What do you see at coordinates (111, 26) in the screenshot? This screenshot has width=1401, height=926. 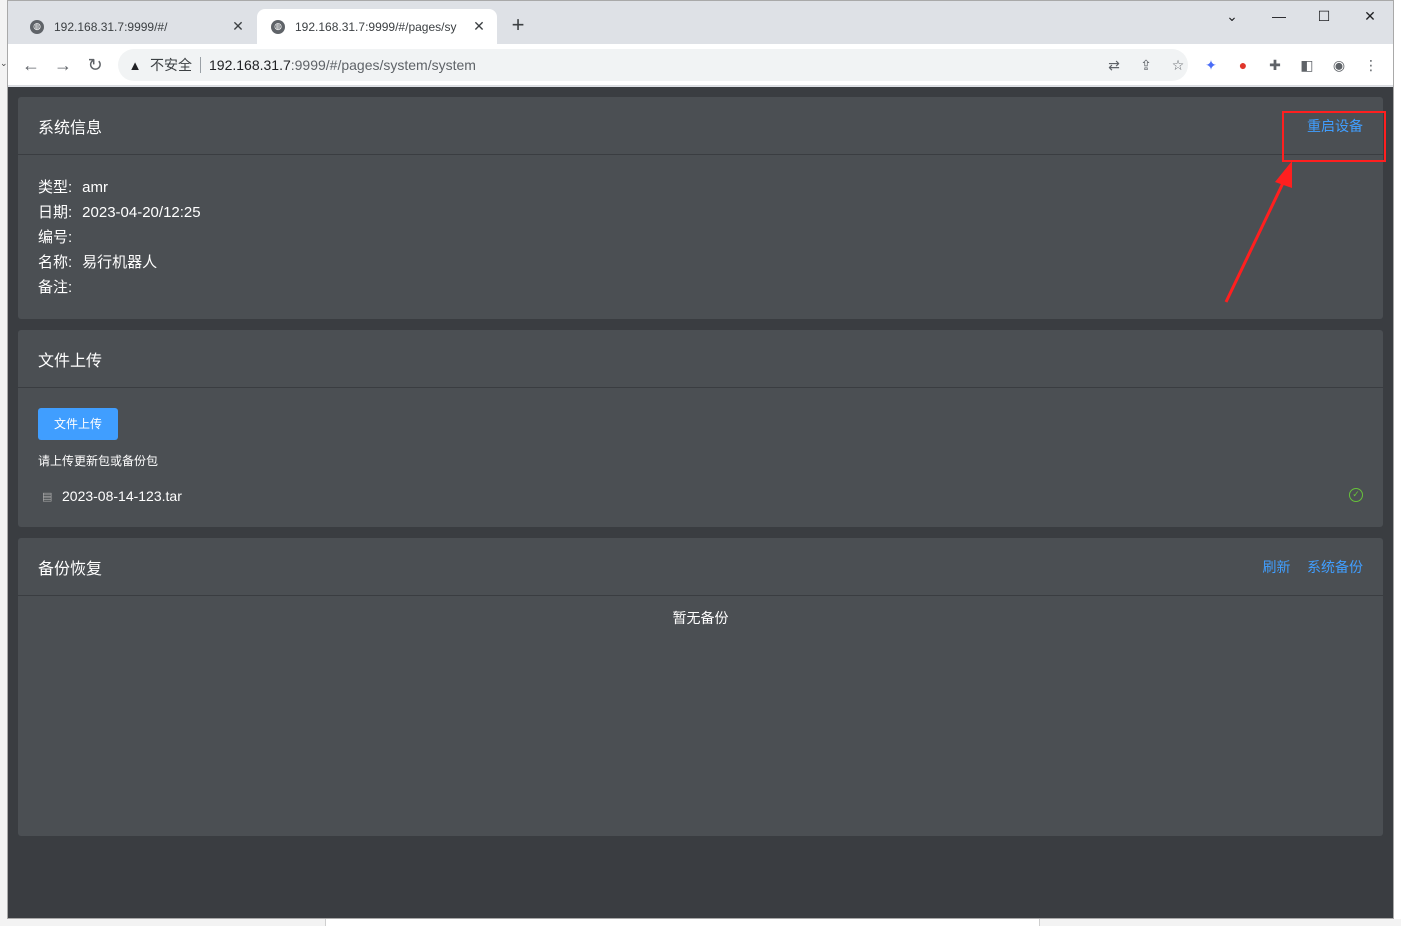 I see `tab-title: 192.168.31.7:9999/#/` at bounding box center [111, 26].